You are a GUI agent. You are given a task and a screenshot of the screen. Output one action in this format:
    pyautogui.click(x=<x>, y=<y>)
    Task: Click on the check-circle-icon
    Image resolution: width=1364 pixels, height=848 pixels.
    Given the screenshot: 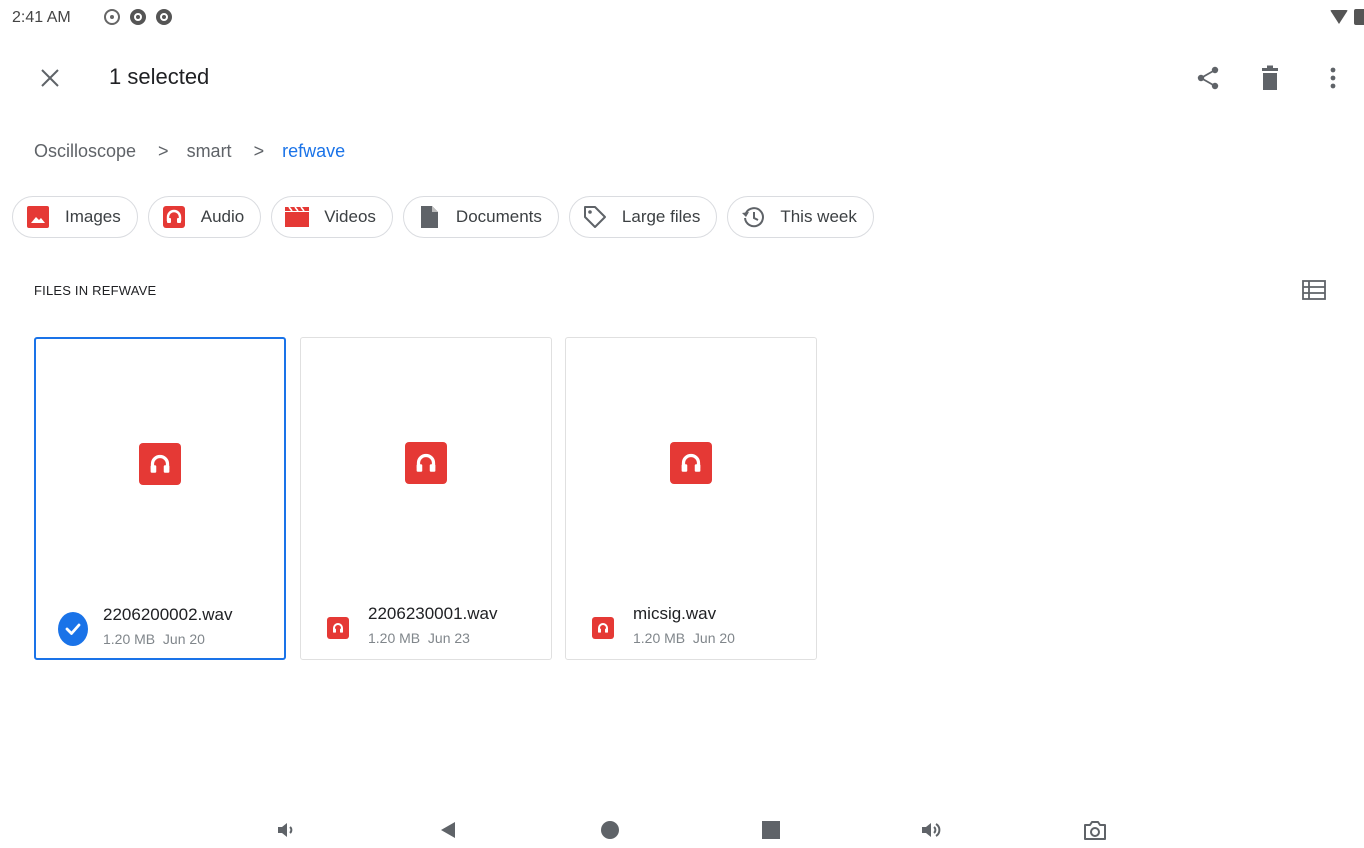 What is the action you would take?
    pyautogui.click(x=73, y=629)
    